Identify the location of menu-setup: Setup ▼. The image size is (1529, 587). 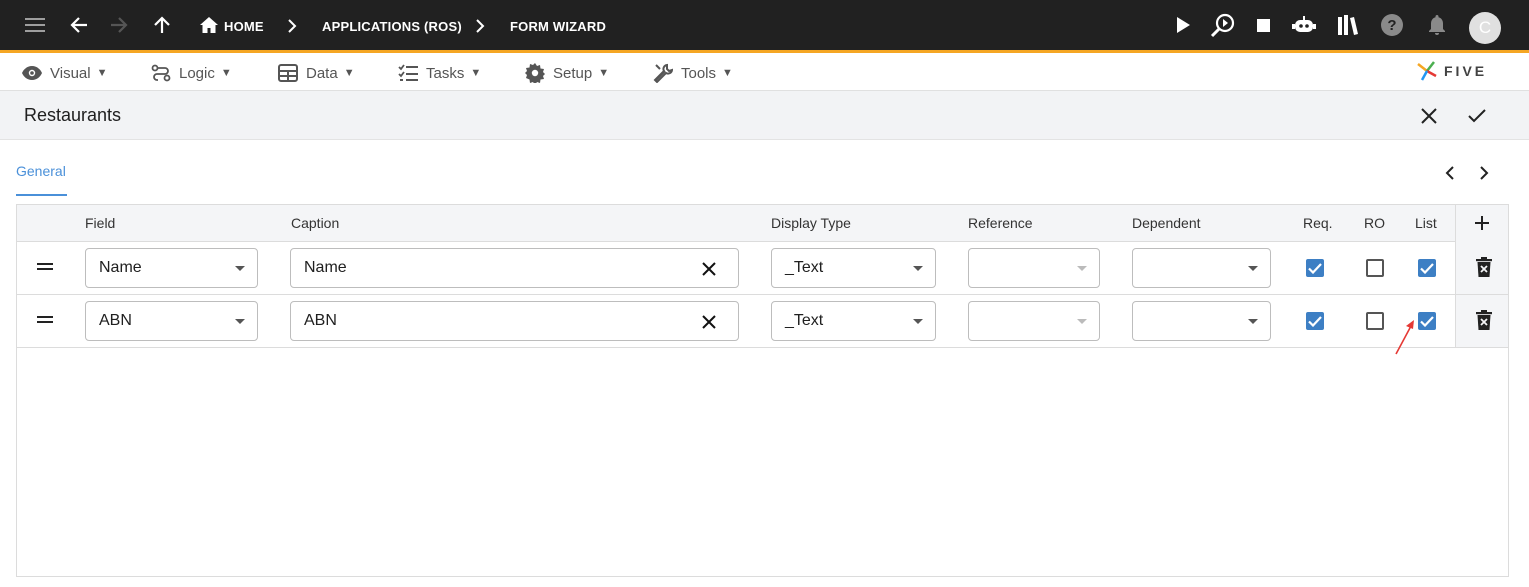
(567, 73).